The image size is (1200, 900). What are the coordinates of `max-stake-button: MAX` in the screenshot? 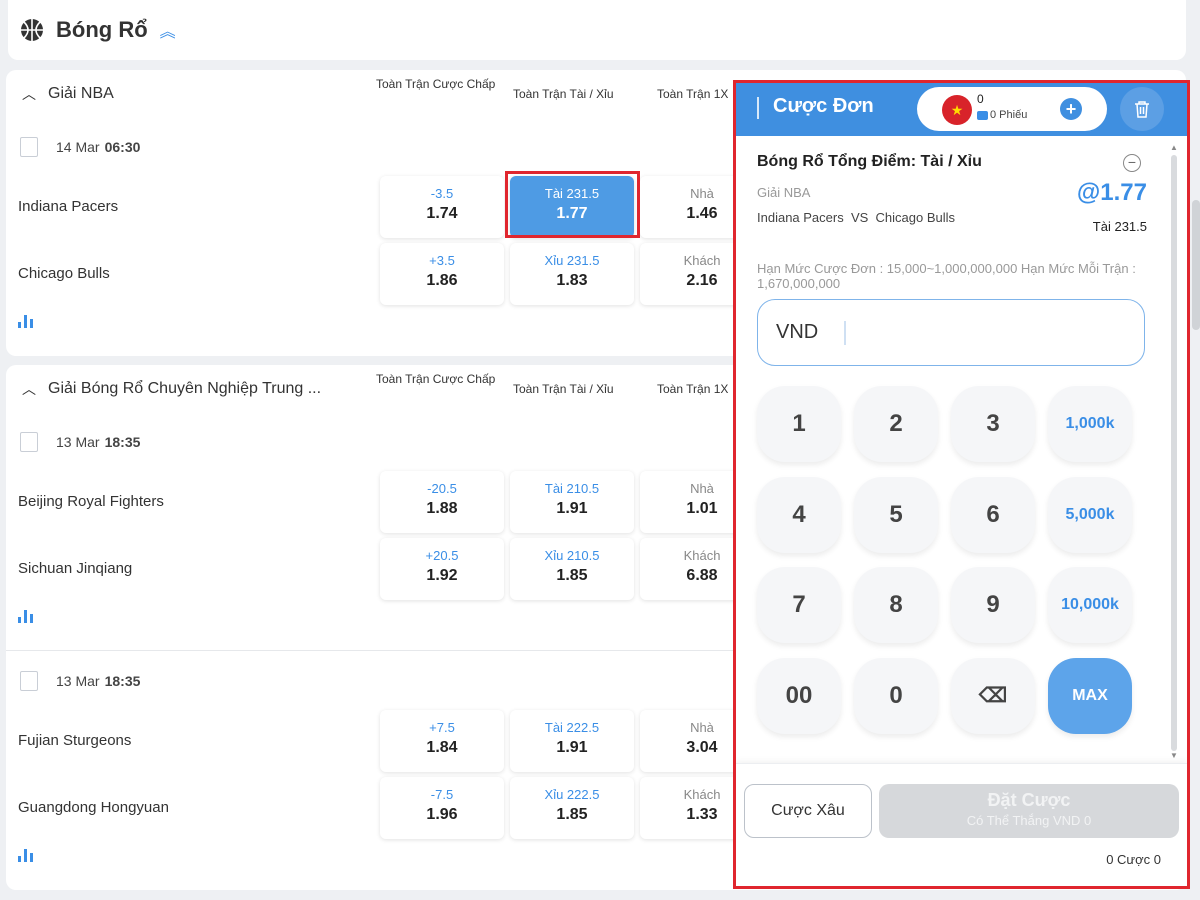 It's located at (1090, 696).